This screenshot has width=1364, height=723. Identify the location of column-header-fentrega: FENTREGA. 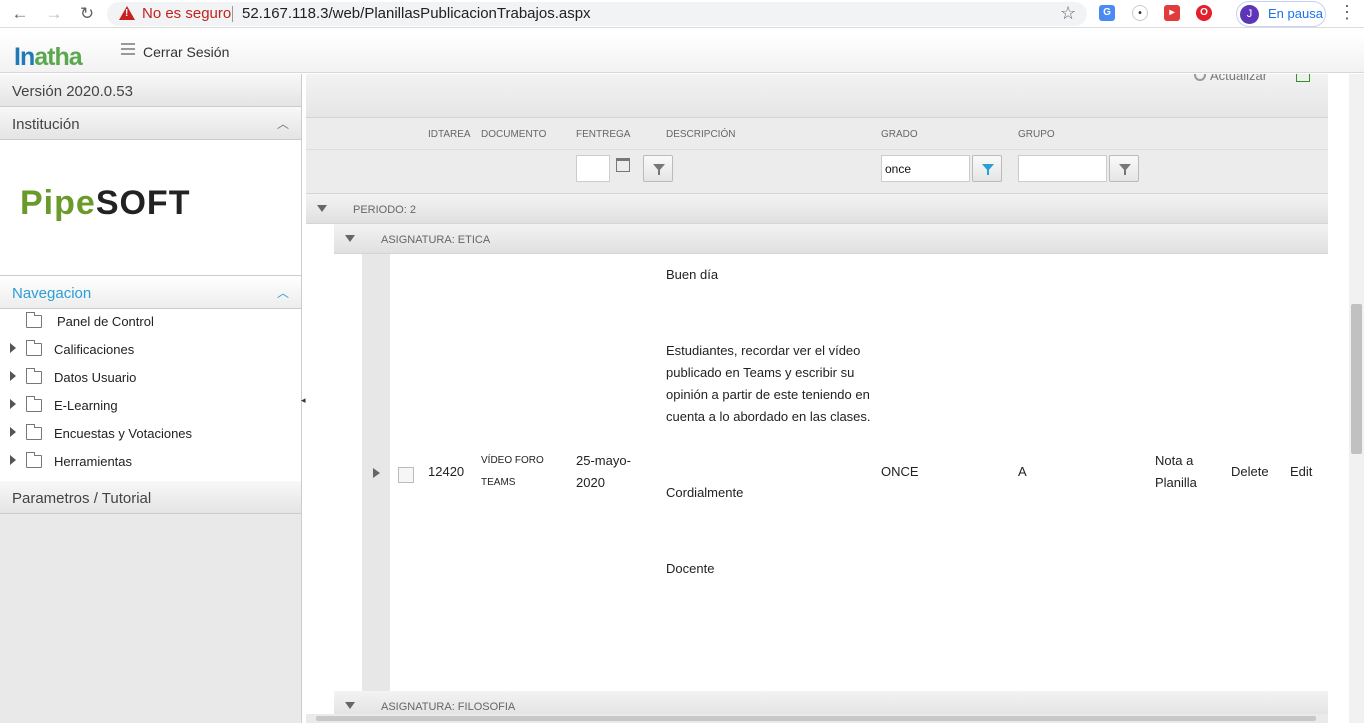
(603, 134).